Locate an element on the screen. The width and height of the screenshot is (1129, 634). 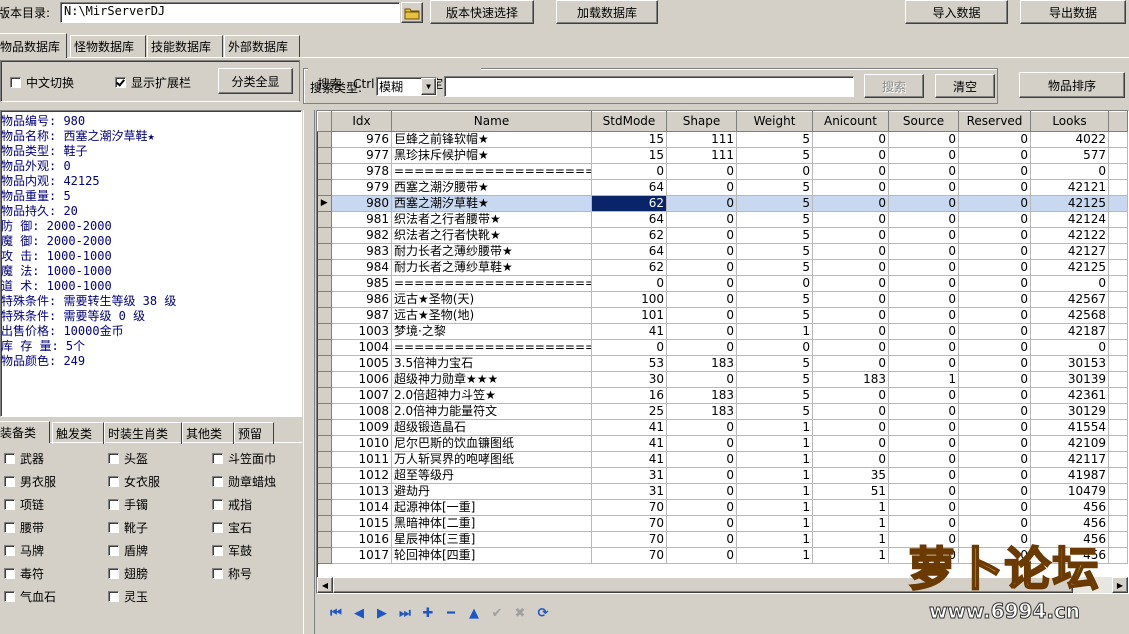
category-checkbox: 灵玉 is located at coordinates (128, 596).